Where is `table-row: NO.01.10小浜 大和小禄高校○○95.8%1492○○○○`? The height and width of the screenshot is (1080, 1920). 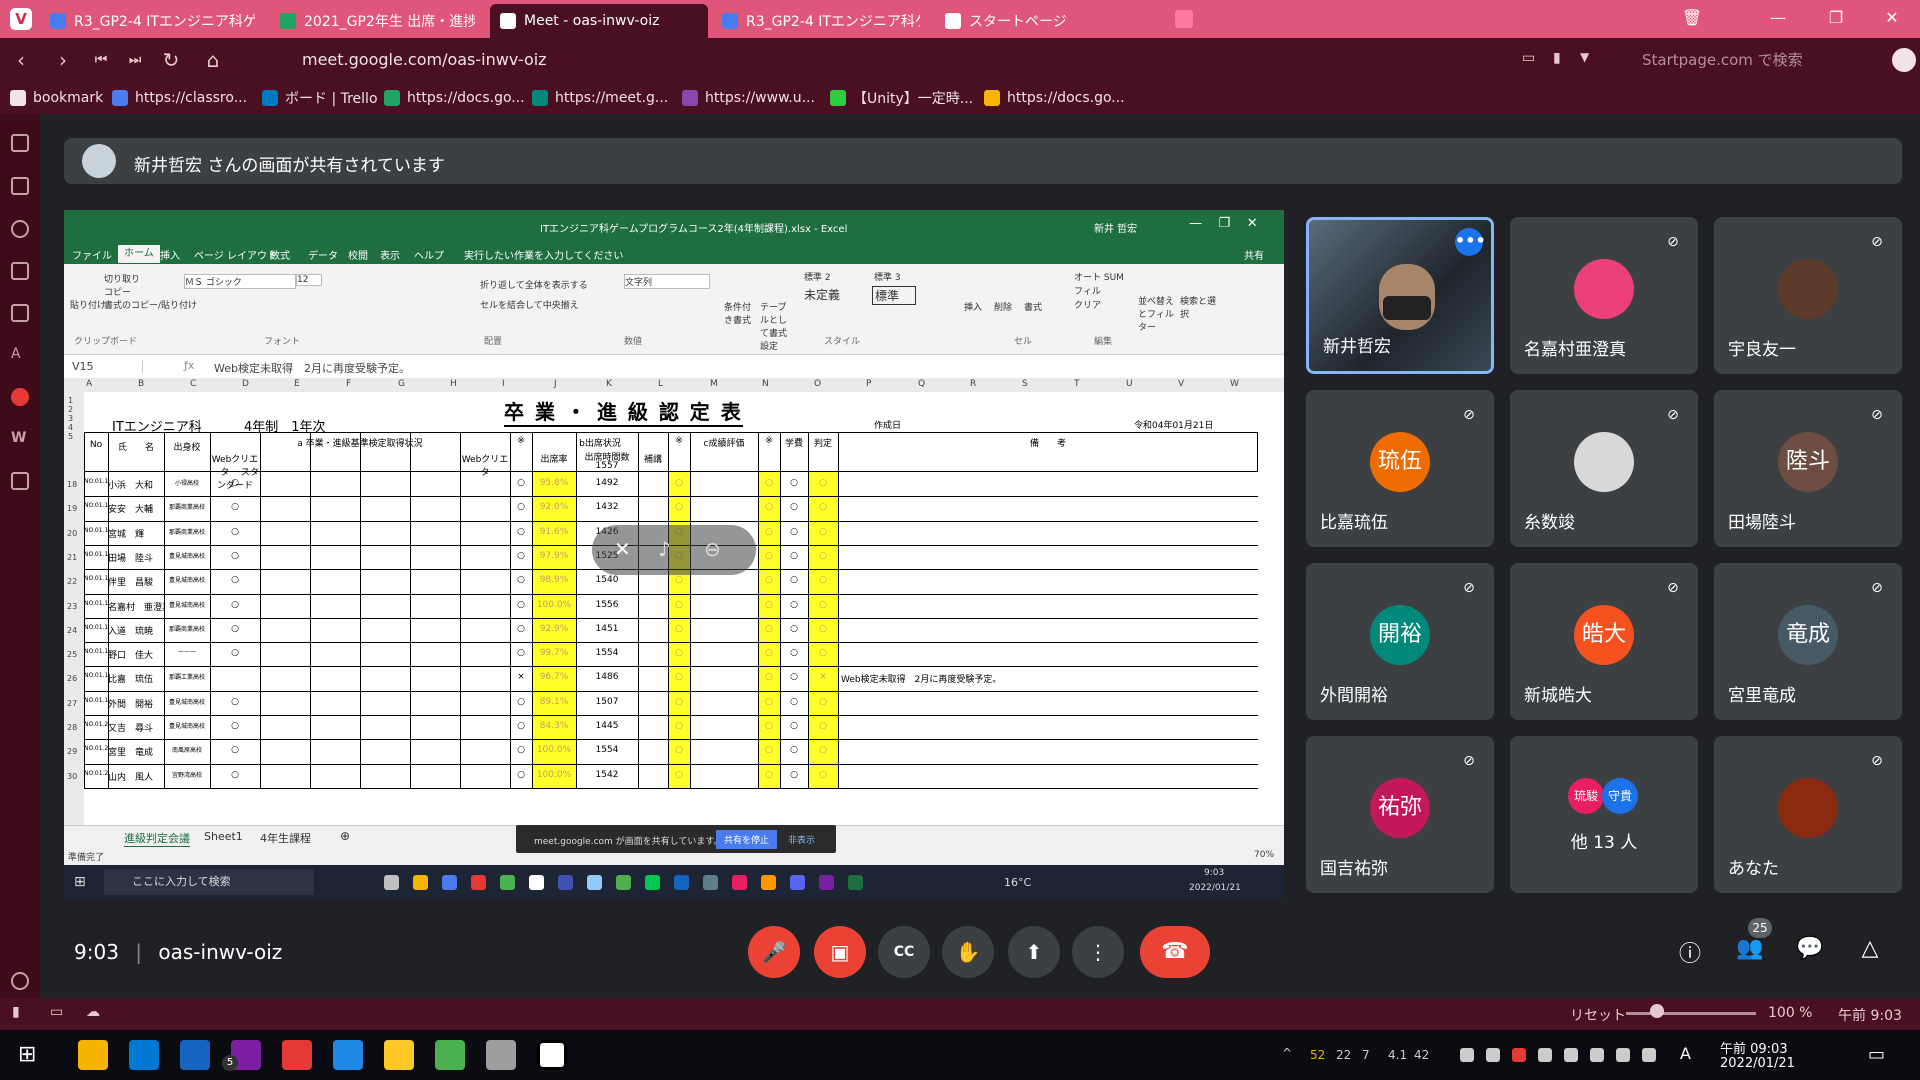 table-row: NO.01.10小浜 大和小禄高校○○95.8%1492○○○○ is located at coordinates (671, 484).